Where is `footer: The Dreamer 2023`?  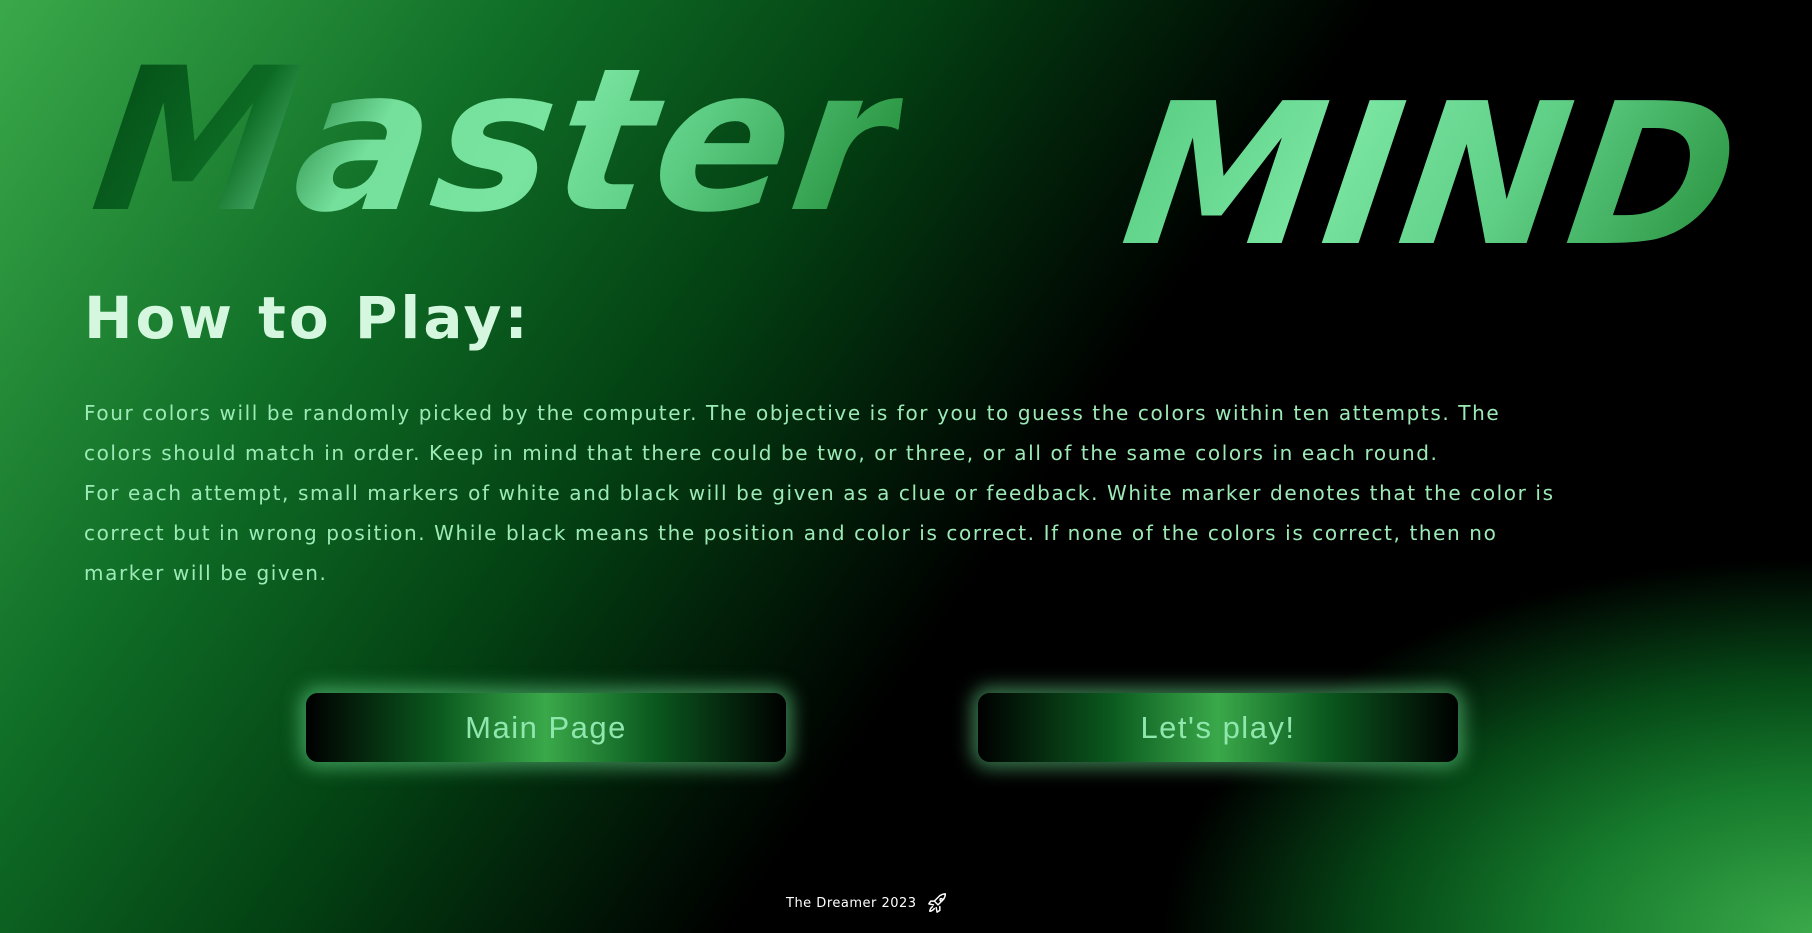
footer: The Dreamer 2023 is located at coordinates (867, 903).